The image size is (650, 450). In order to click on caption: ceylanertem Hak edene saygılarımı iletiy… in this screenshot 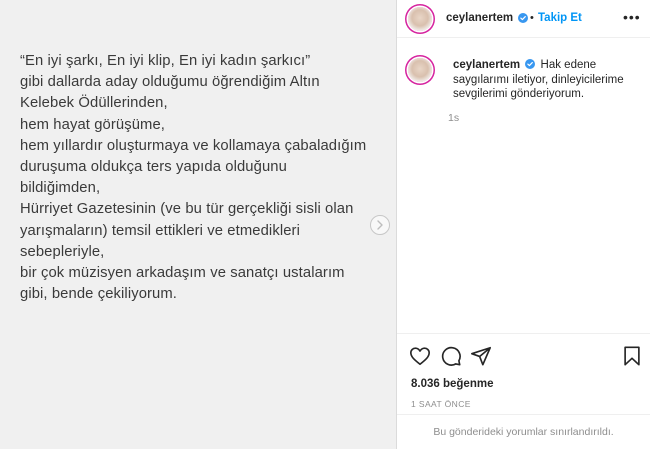, I will do `click(548, 80)`.